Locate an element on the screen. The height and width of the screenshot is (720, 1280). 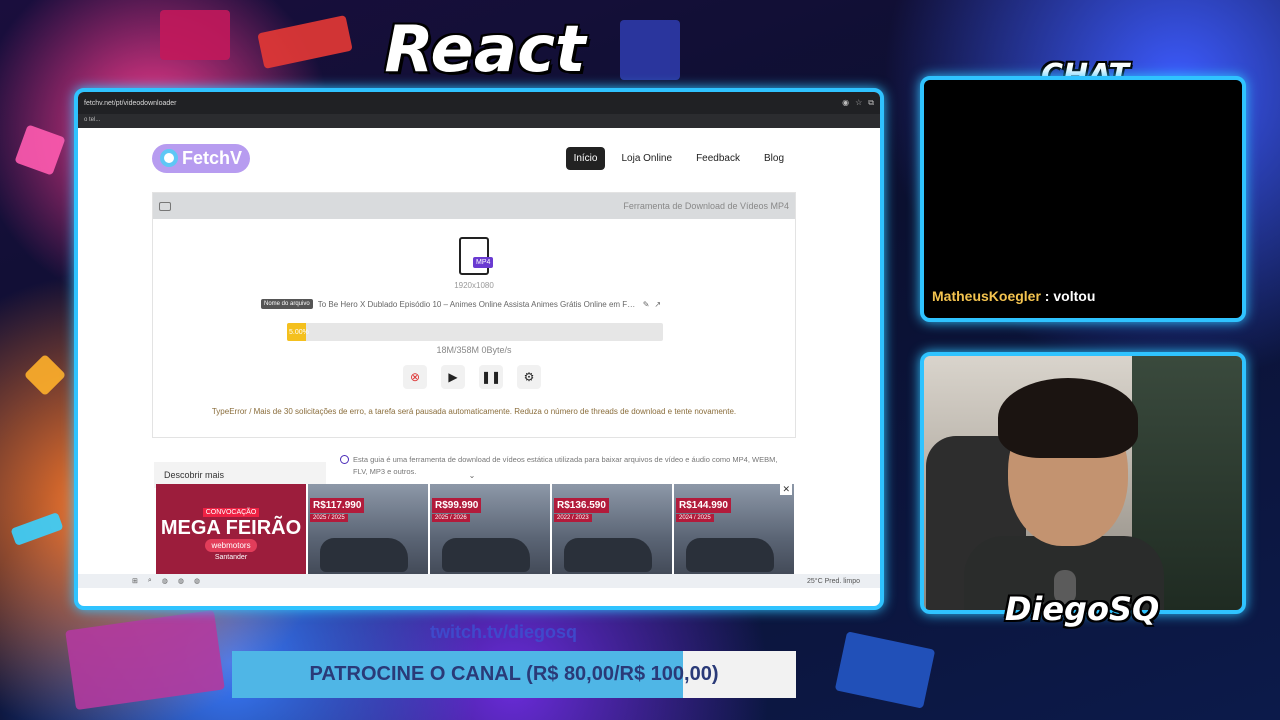
sponsor-goal-label: PATROCINE O CANAL (R$ 80,00/R$ 100,00) is located at coordinates (514, 674).